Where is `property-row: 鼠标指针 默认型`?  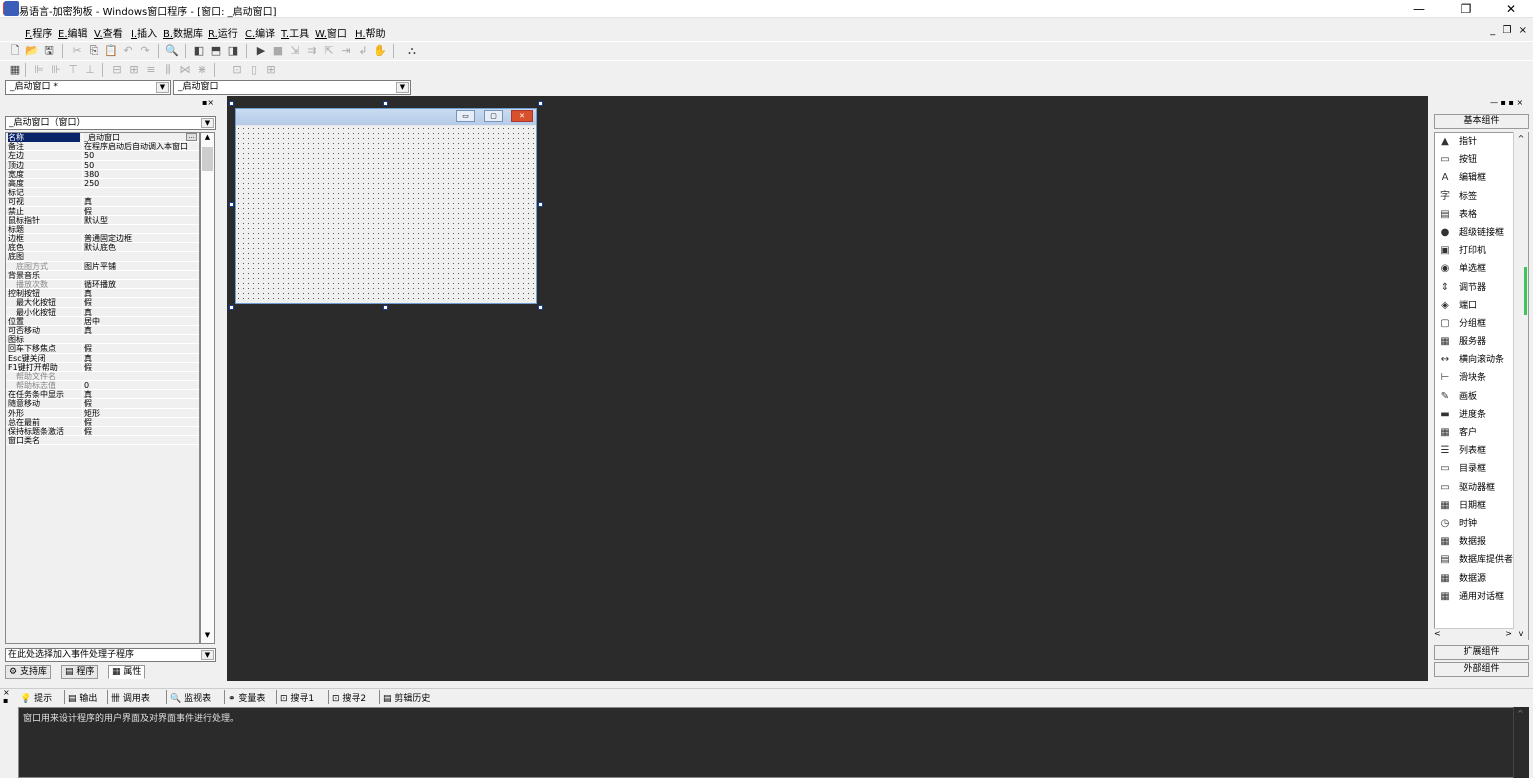
property-row: 鼠标指针 默认型 is located at coordinates (102, 220).